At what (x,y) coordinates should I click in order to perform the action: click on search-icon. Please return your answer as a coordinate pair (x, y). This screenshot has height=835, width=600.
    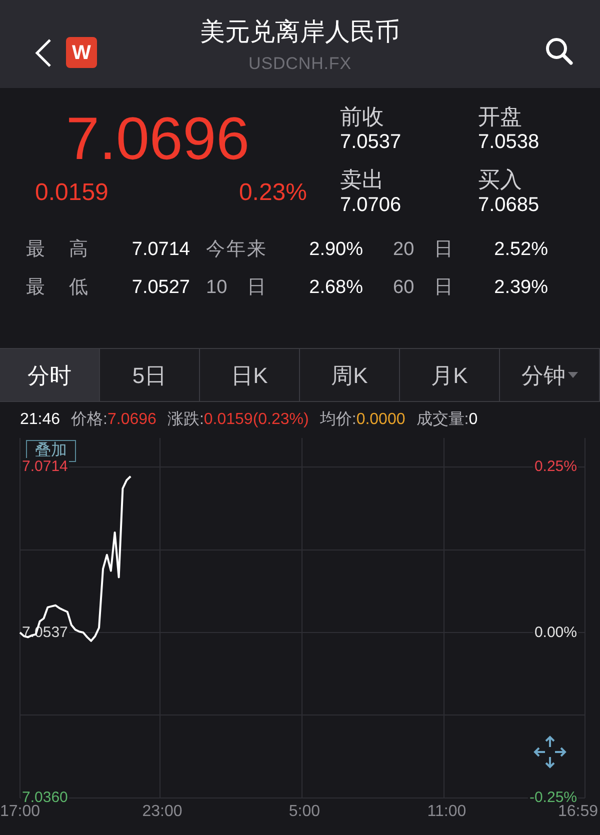
    Looking at the image, I should click on (559, 51).